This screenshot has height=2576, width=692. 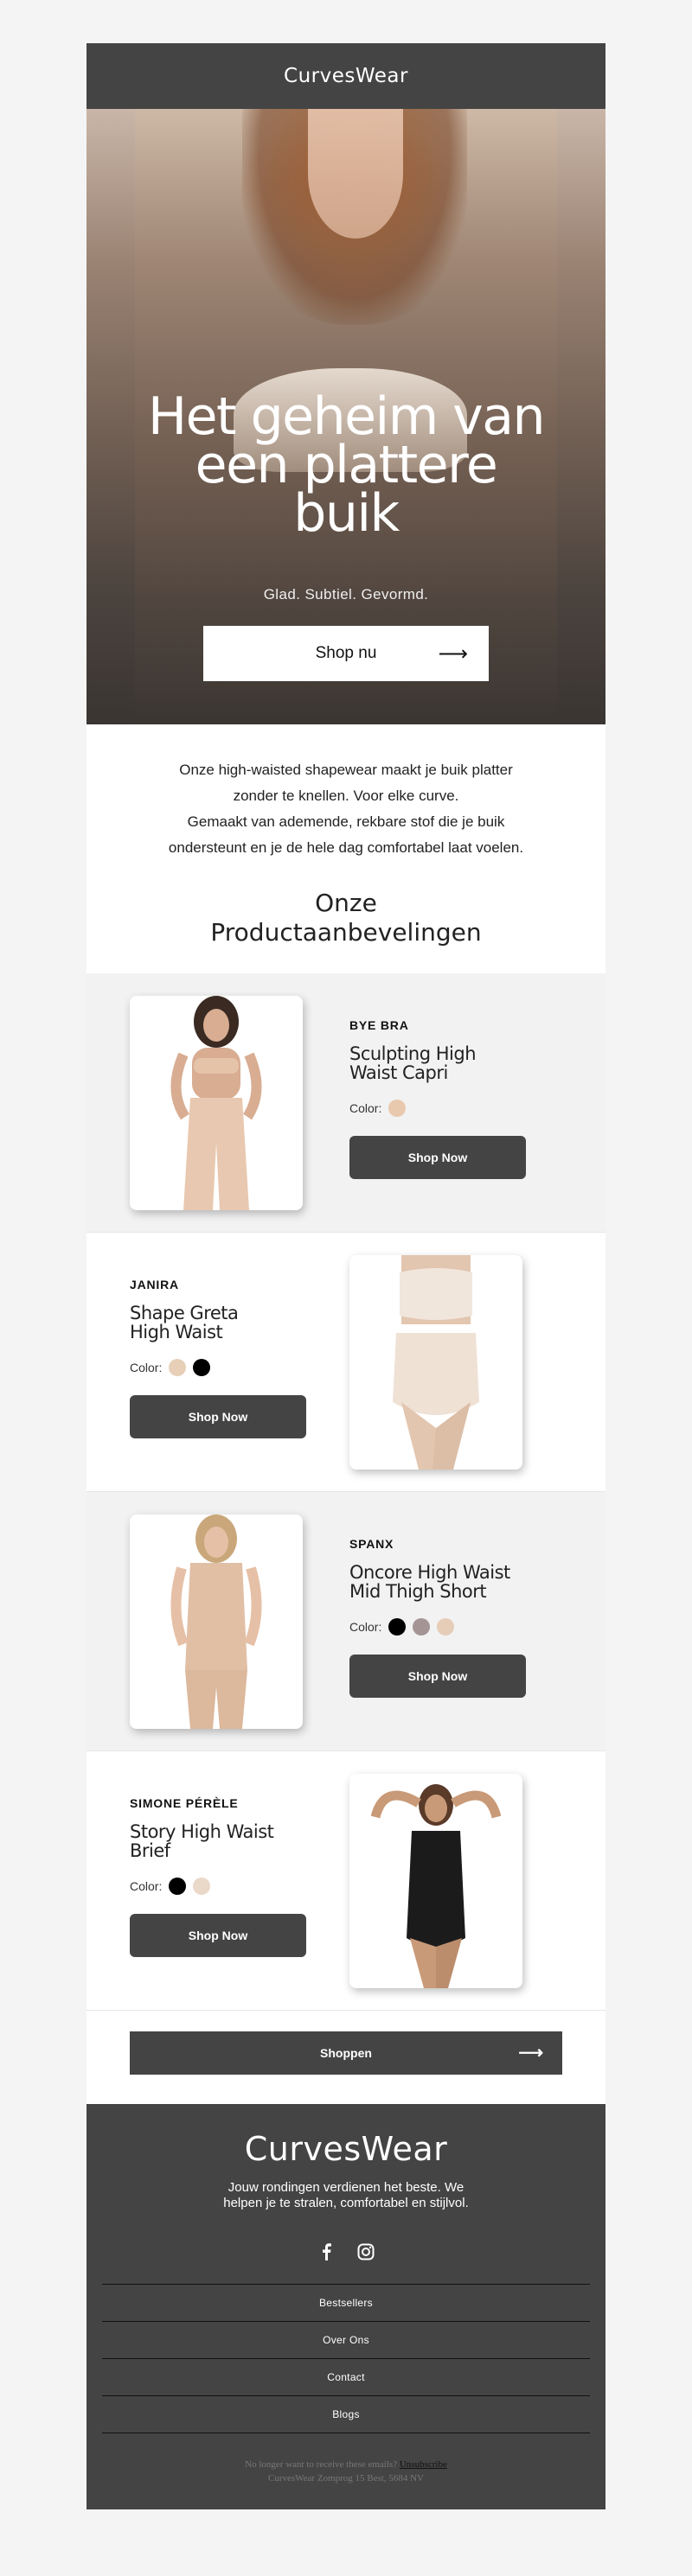 I want to click on footer-nav-over-ons: Over Ons, so click(x=346, y=2340).